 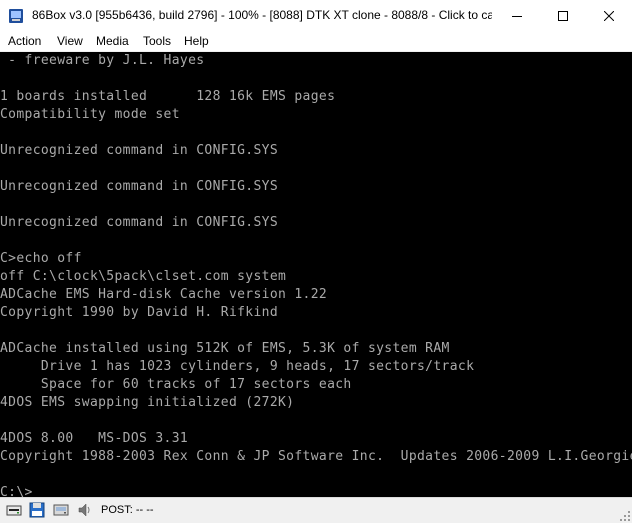 I want to click on minimize-icon, so click(x=517, y=16).